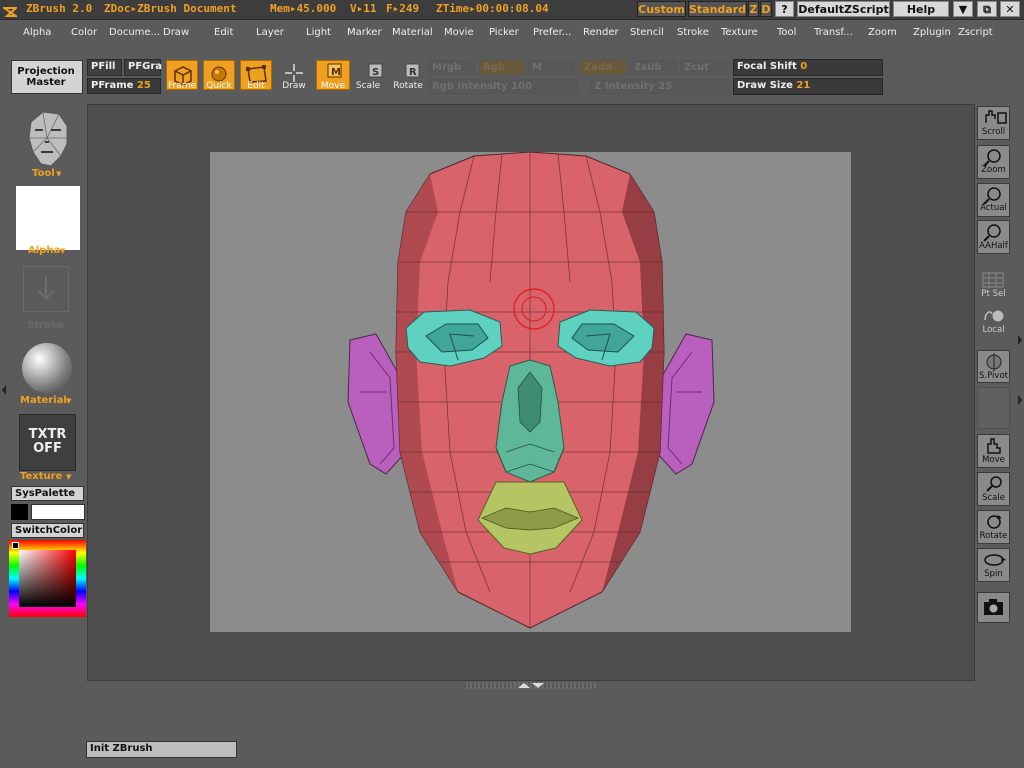 Image resolution: width=1024 pixels, height=768 pixels. Describe the element at coordinates (653, 67) in the screenshot. I see `zsub-button: Zsub` at that location.